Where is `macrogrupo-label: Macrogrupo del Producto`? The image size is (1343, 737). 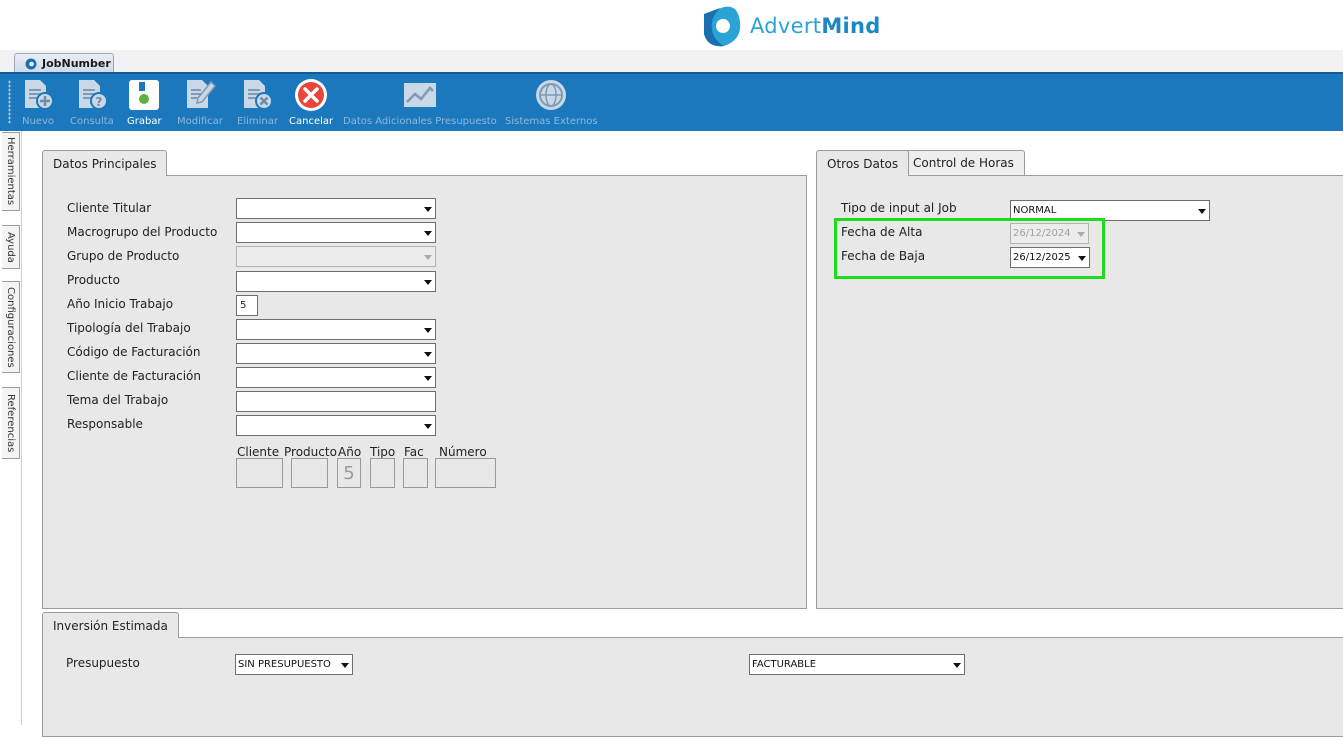 macrogrupo-label: Macrogrupo del Producto is located at coordinates (142, 232).